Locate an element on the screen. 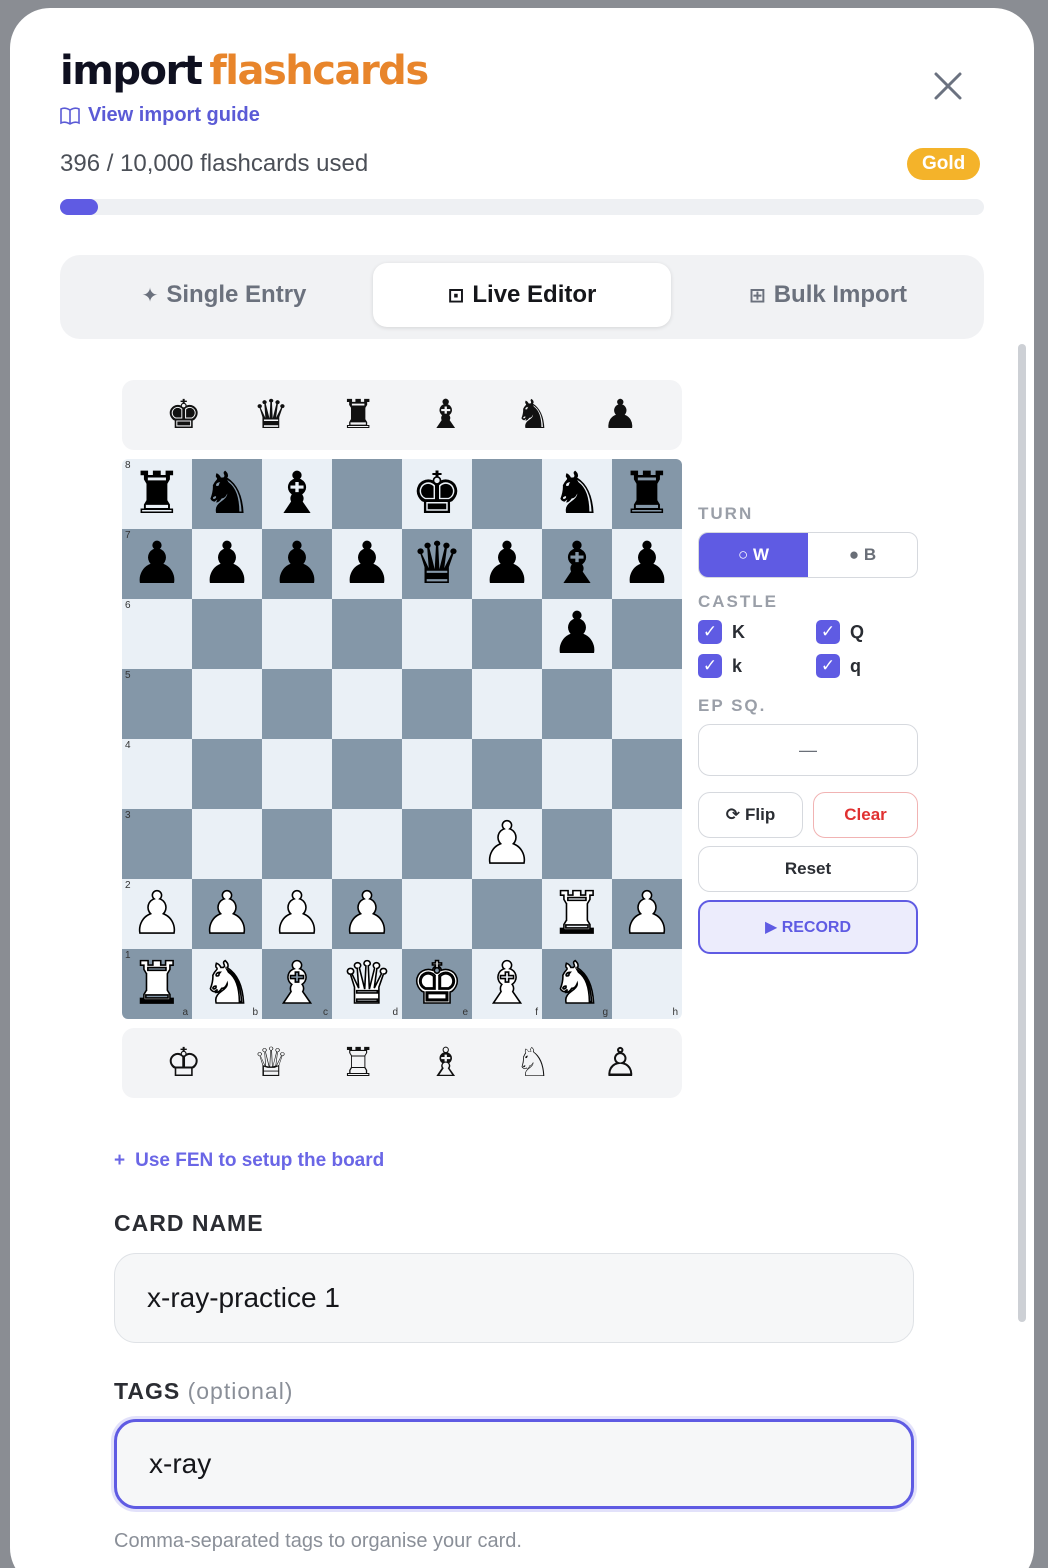  clear-button: Clear is located at coordinates (865, 815).